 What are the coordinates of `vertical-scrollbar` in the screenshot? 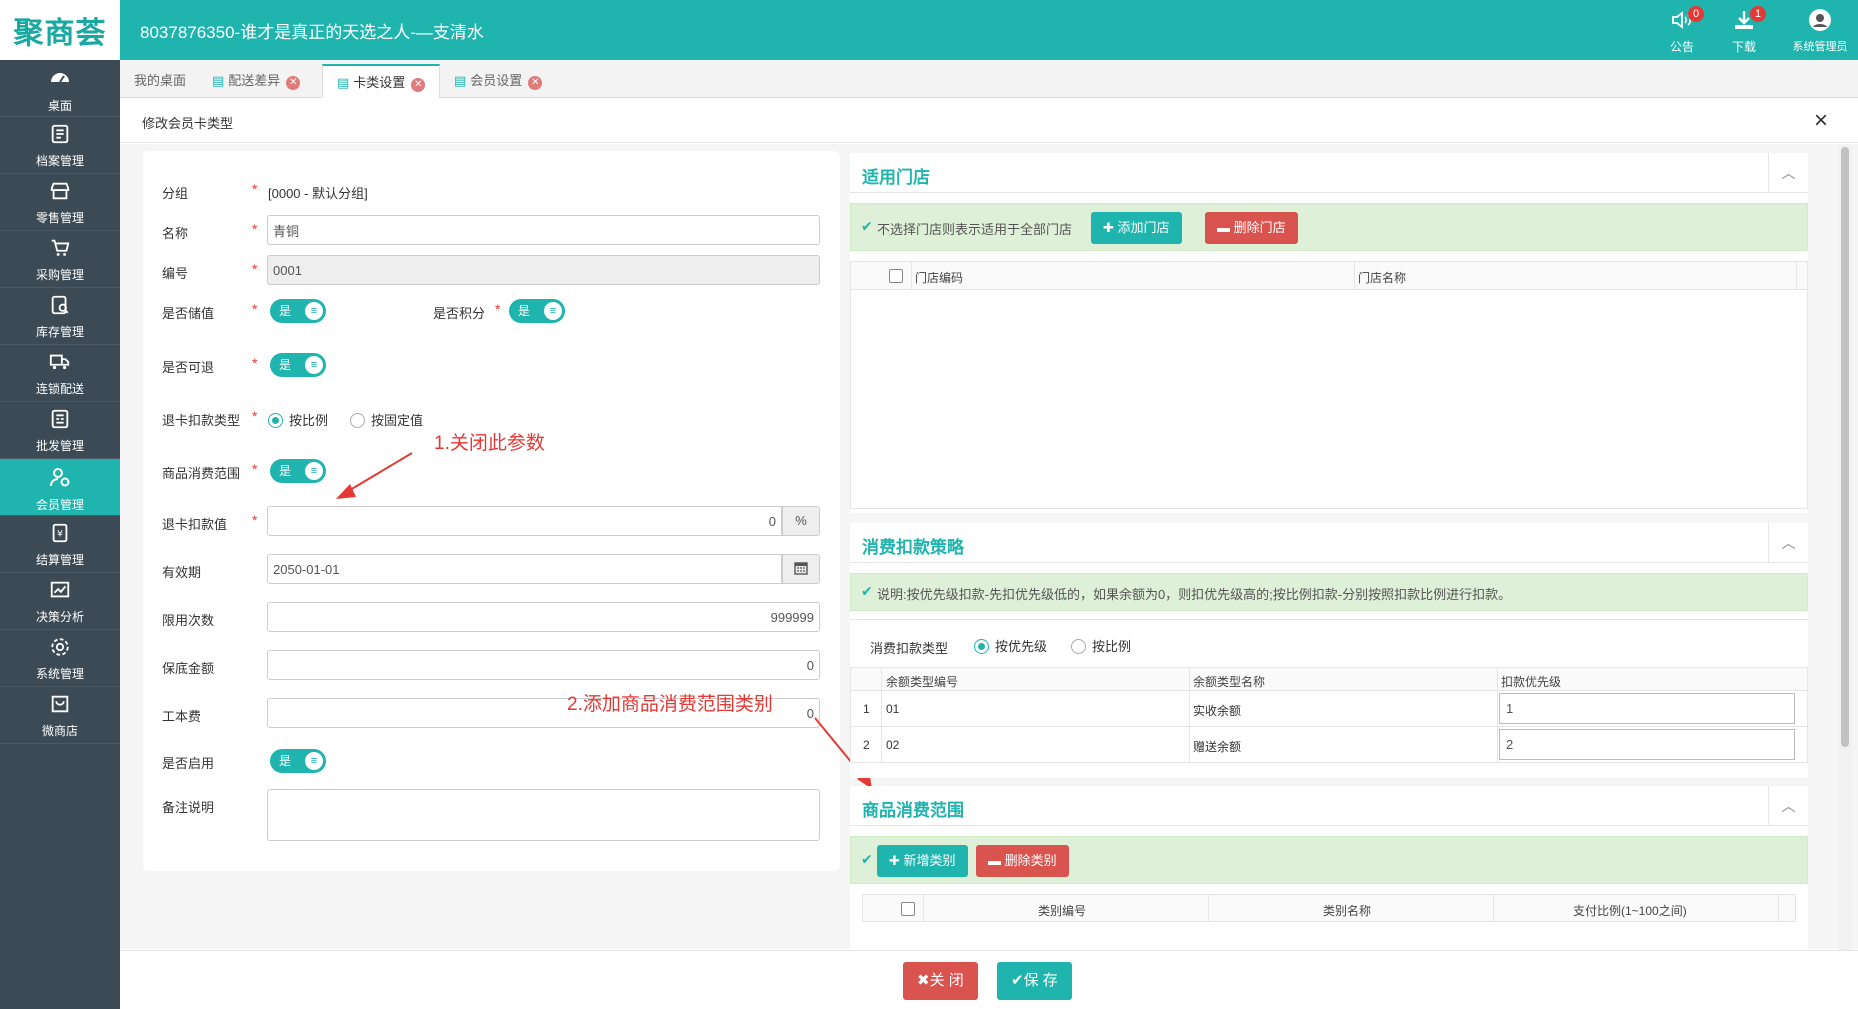 It's located at (1845, 547).